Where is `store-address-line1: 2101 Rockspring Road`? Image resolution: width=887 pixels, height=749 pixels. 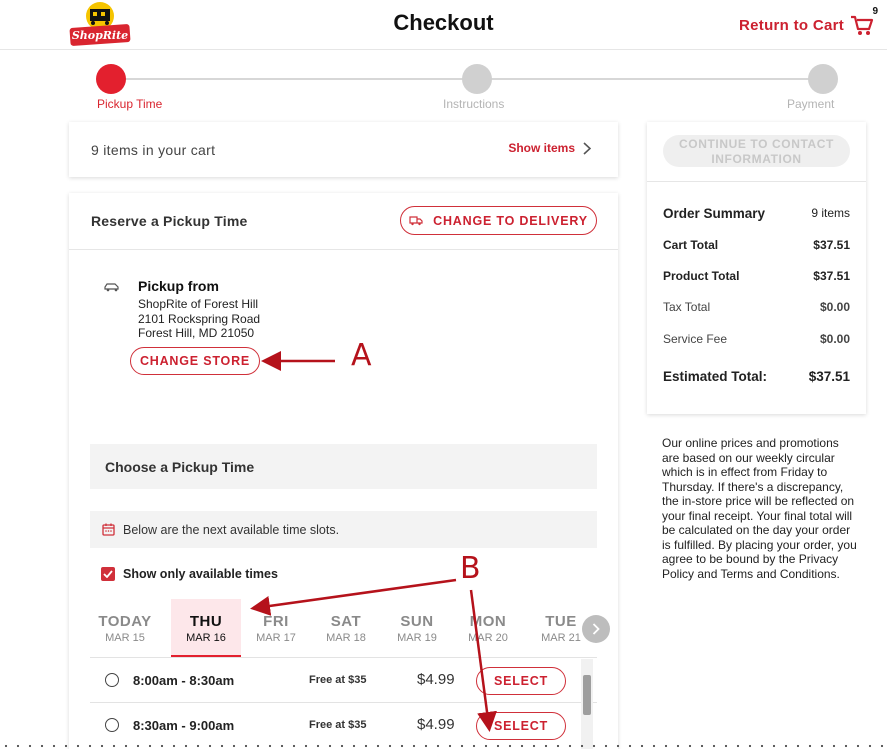
store-address-line1: 2101 Rockspring Road is located at coordinates (199, 319).